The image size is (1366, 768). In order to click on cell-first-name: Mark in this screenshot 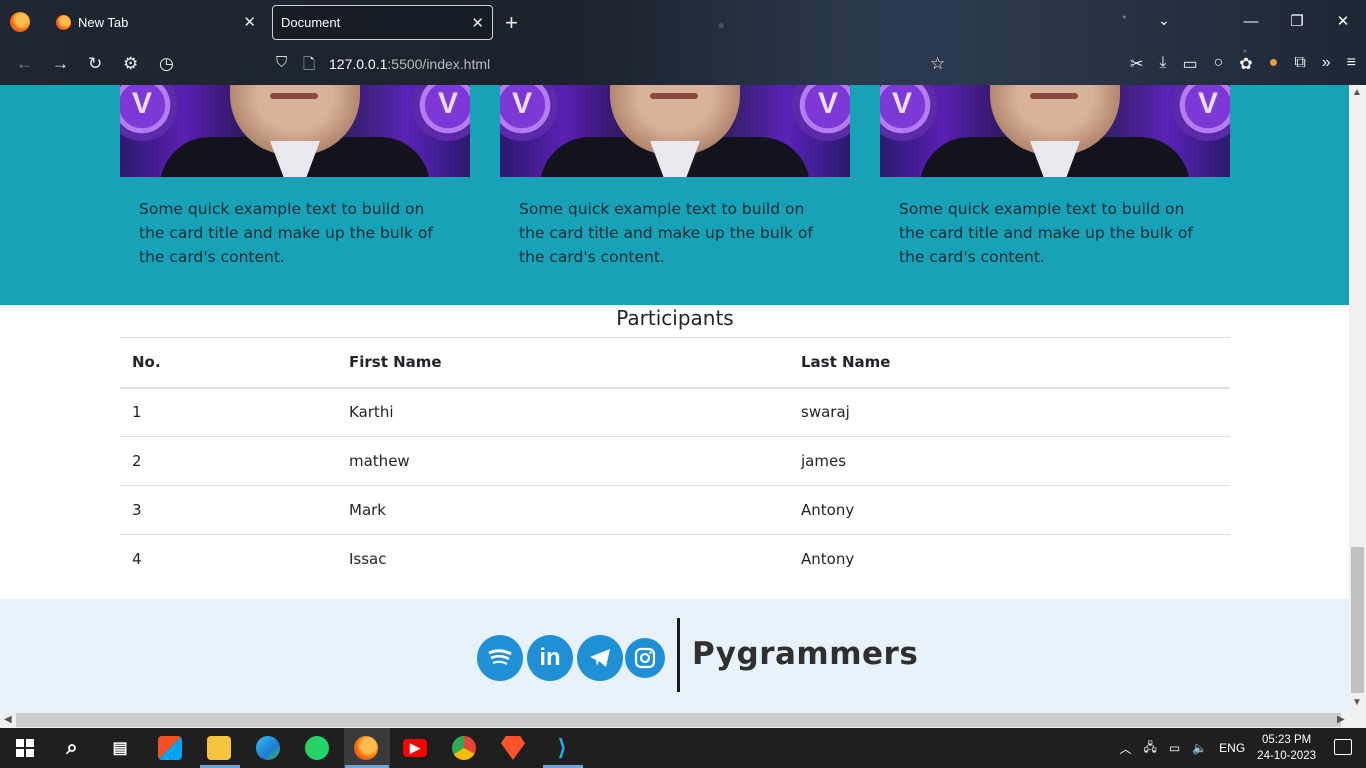, I will do `click(563, 510)`.